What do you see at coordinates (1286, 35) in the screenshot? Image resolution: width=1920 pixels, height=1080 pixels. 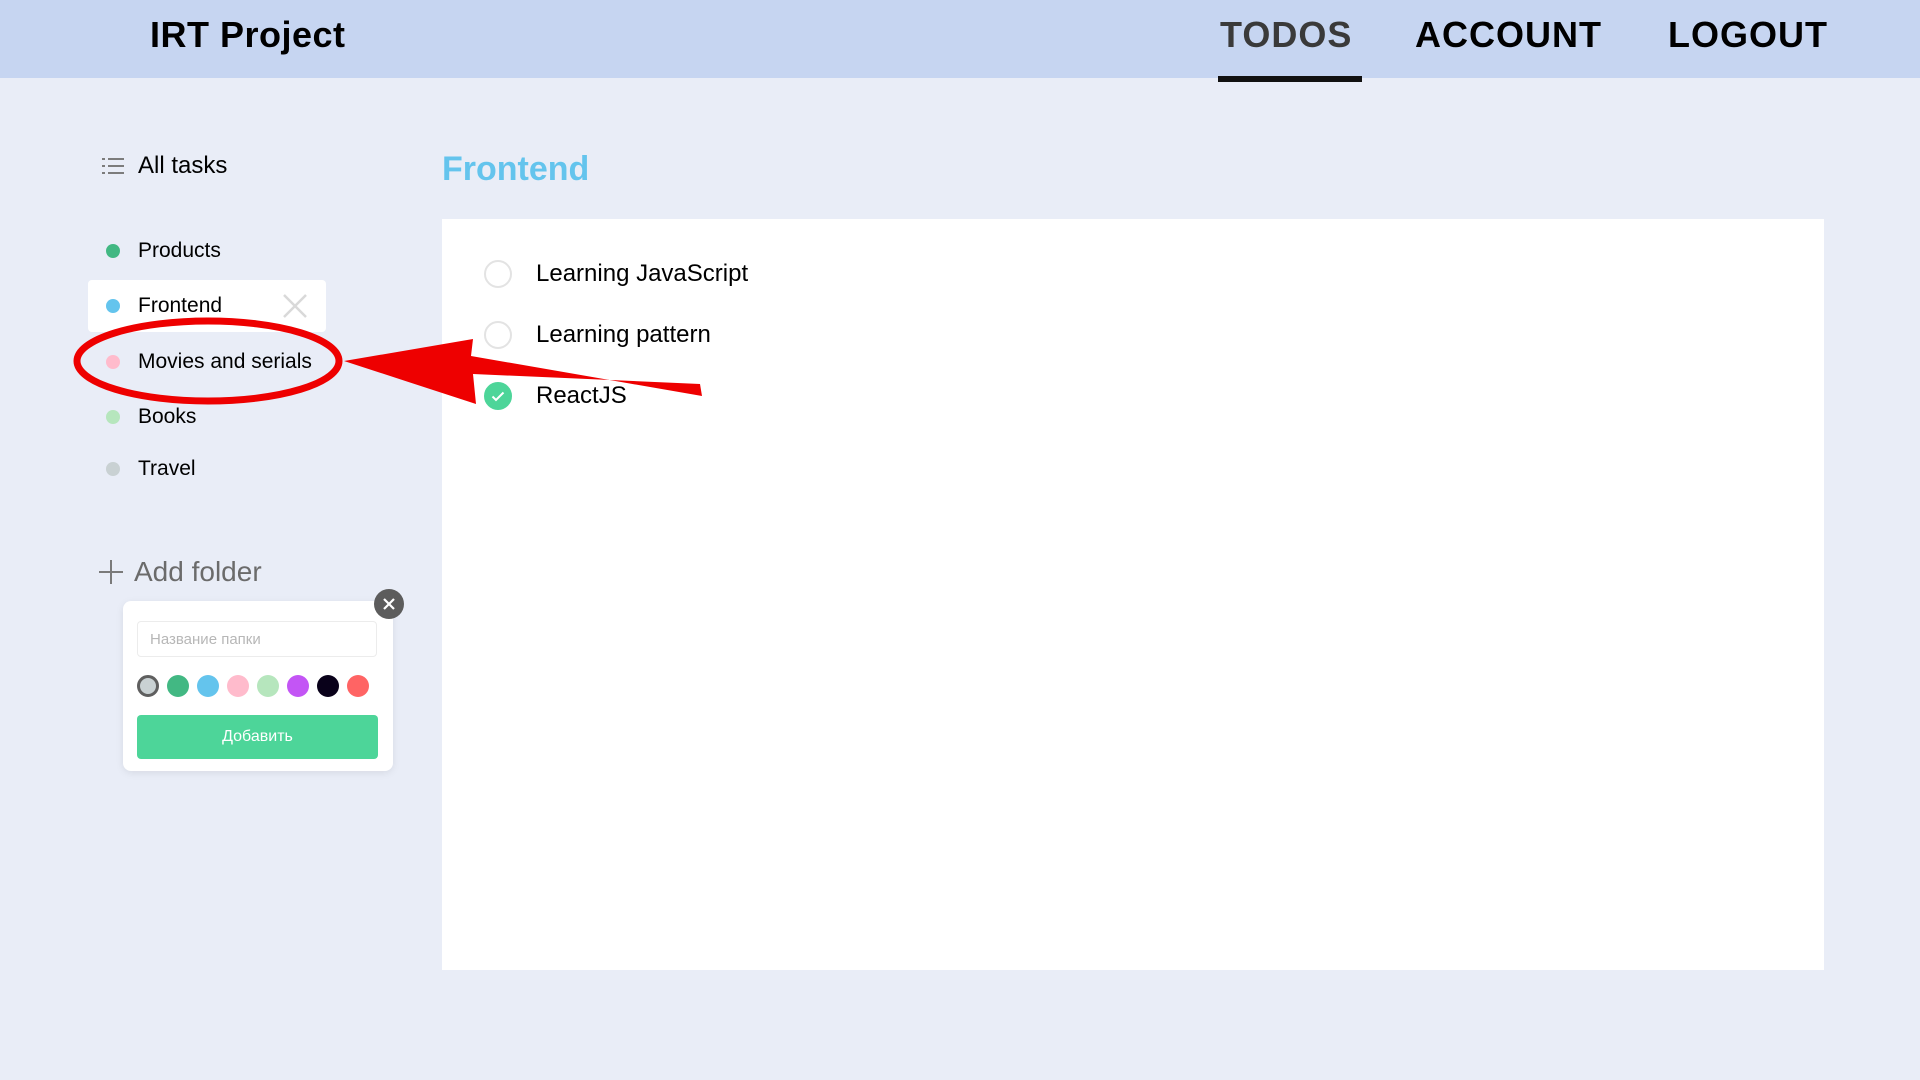 I see `nav-todos-link: TODOS` at bounding box center [1286, 35].